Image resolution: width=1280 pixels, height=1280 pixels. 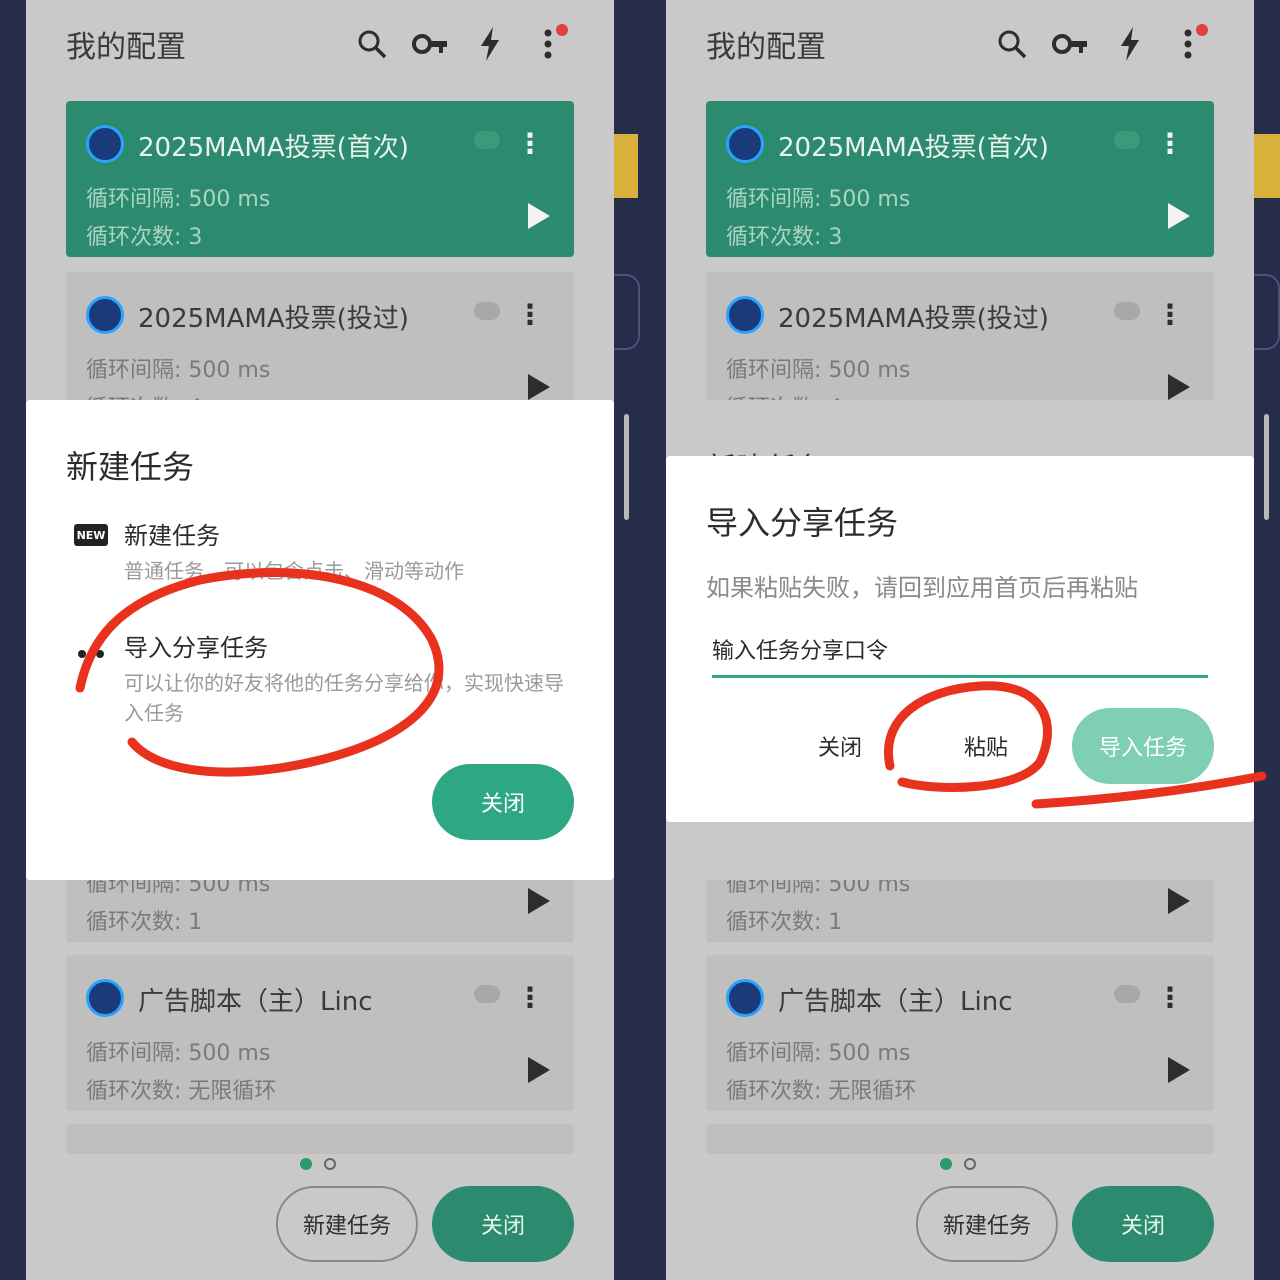 What do you see at coordinates (960, 647) in the screenshot?
I see `share-code-input` at bounding box center [960, 647].